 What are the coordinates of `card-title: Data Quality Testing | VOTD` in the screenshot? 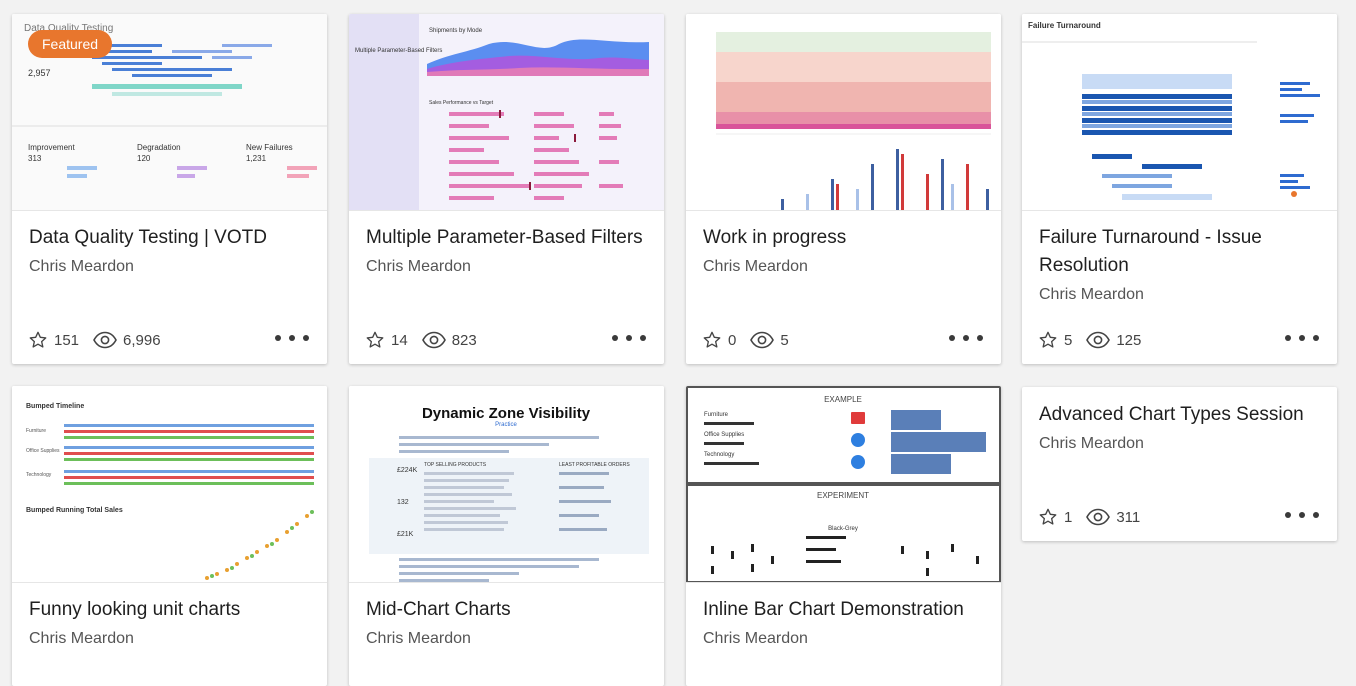 It's located at (169, 238).